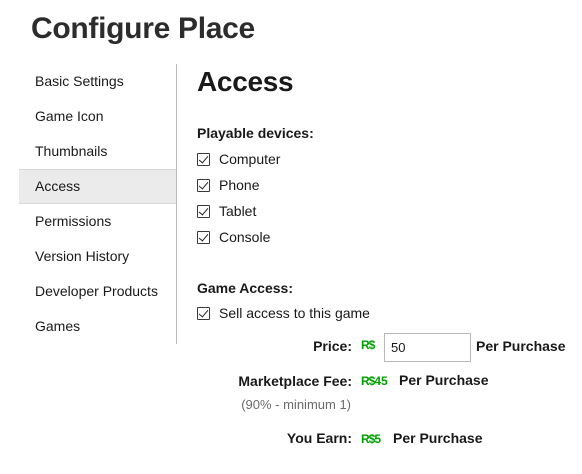 Image resolution: width=582 pixels, height=474 pixels. I want to click on sell-access-label: Sell access to this game, so click(294, 313).